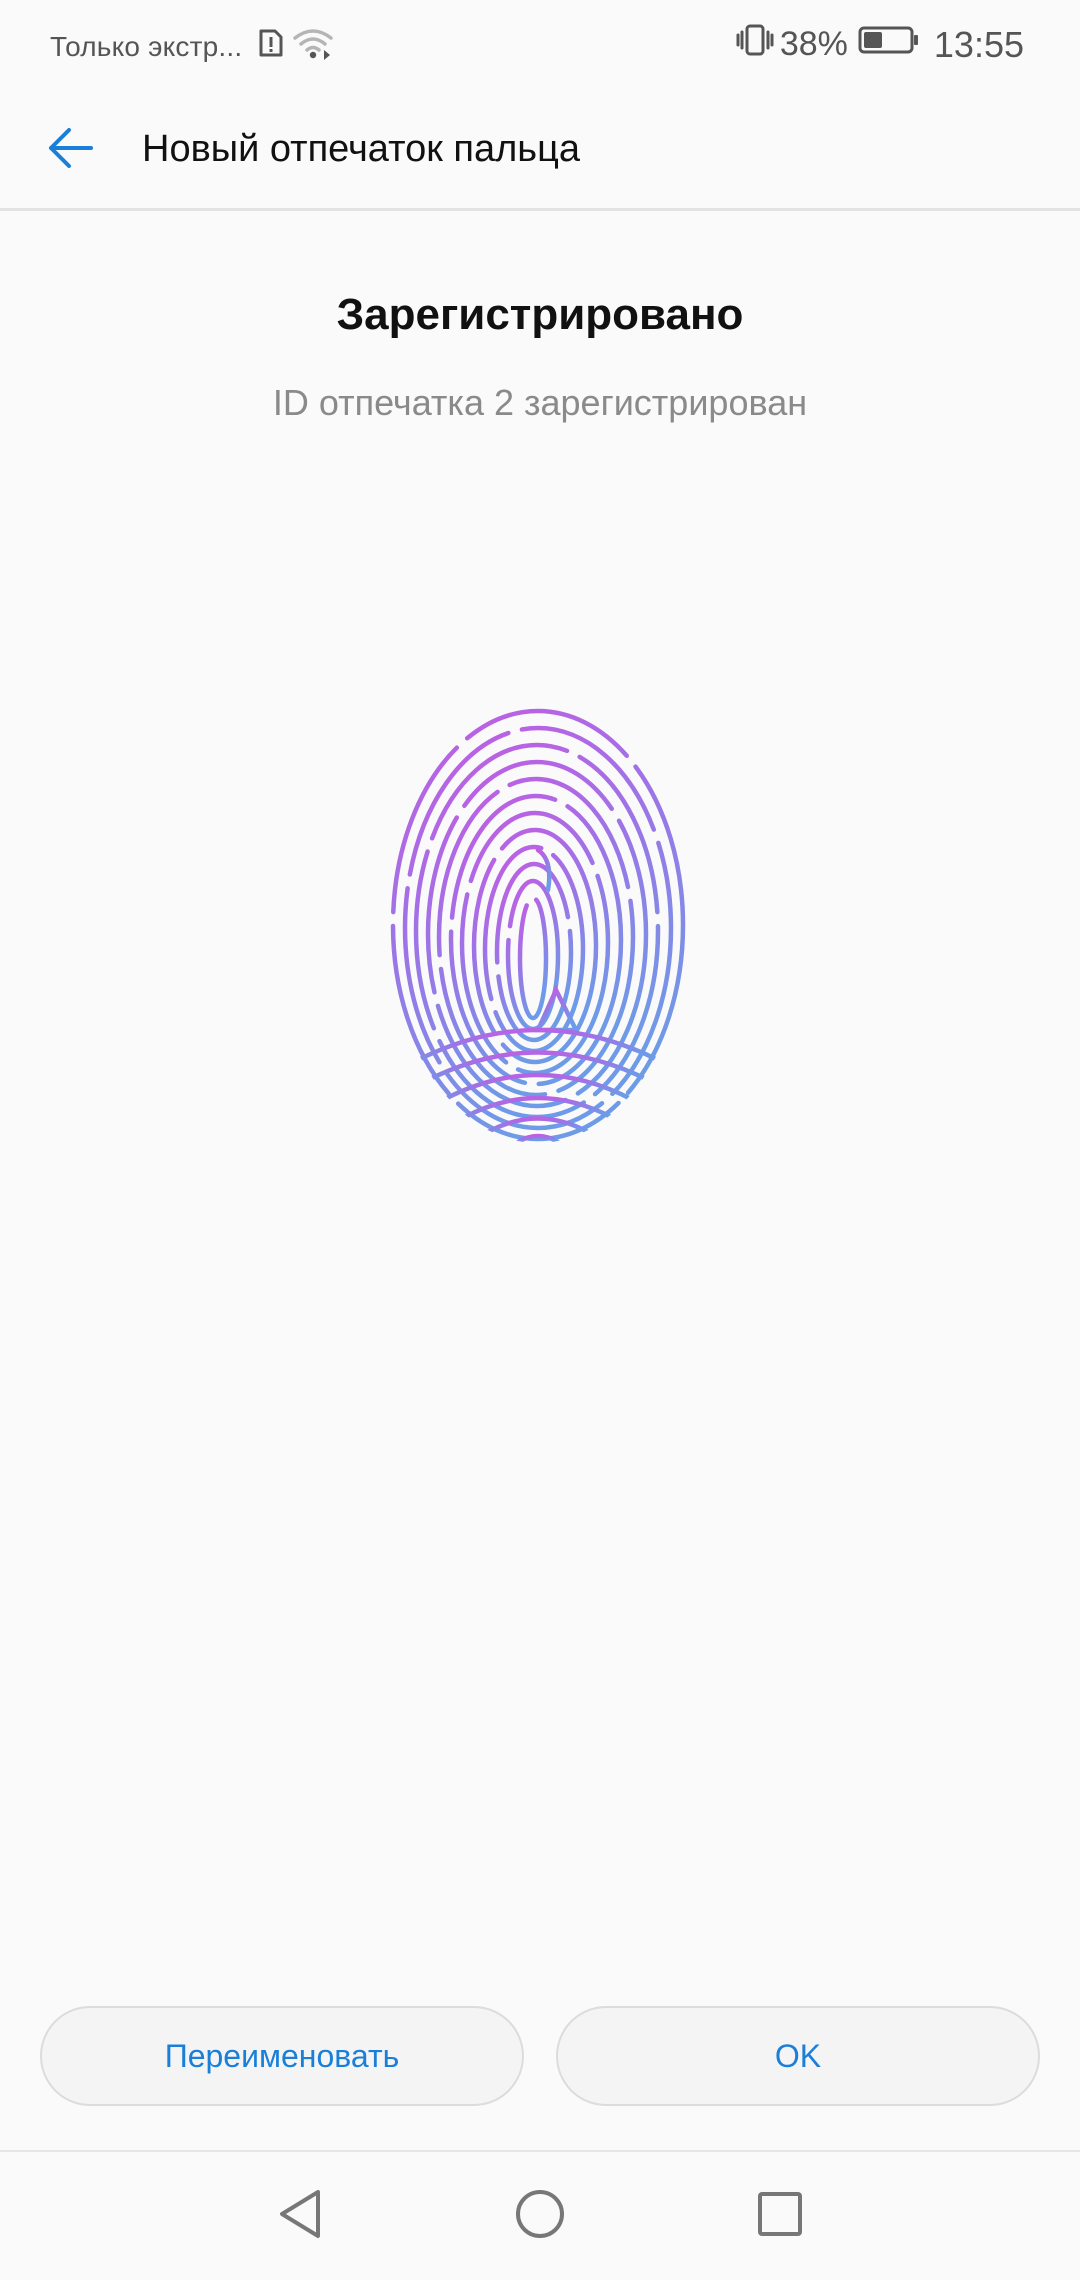 This screenshot has width=1080, height=2280. What do you see at coordinates (978, 44) in the screenshot?
I see `clock: 13:55` at bounding box center [978, 44].